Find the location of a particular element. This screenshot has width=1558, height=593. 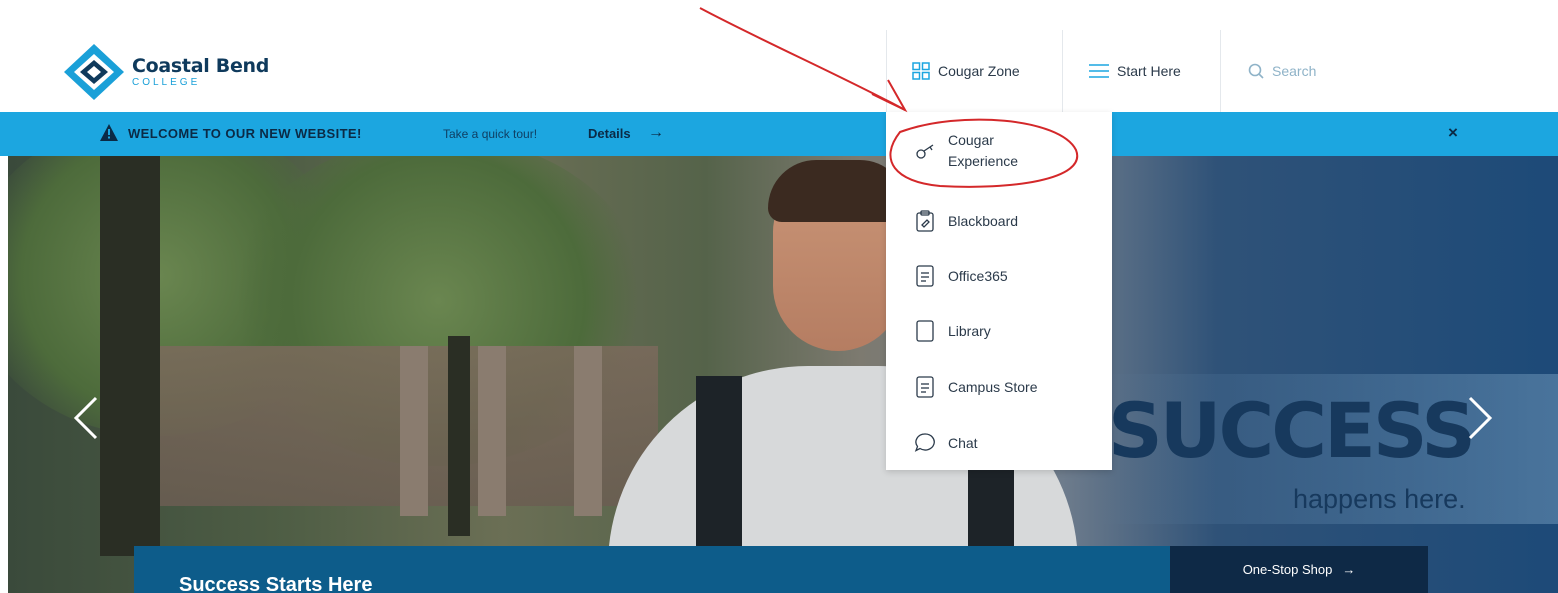

logo-mark-icon is located at coordinates (94, 72).